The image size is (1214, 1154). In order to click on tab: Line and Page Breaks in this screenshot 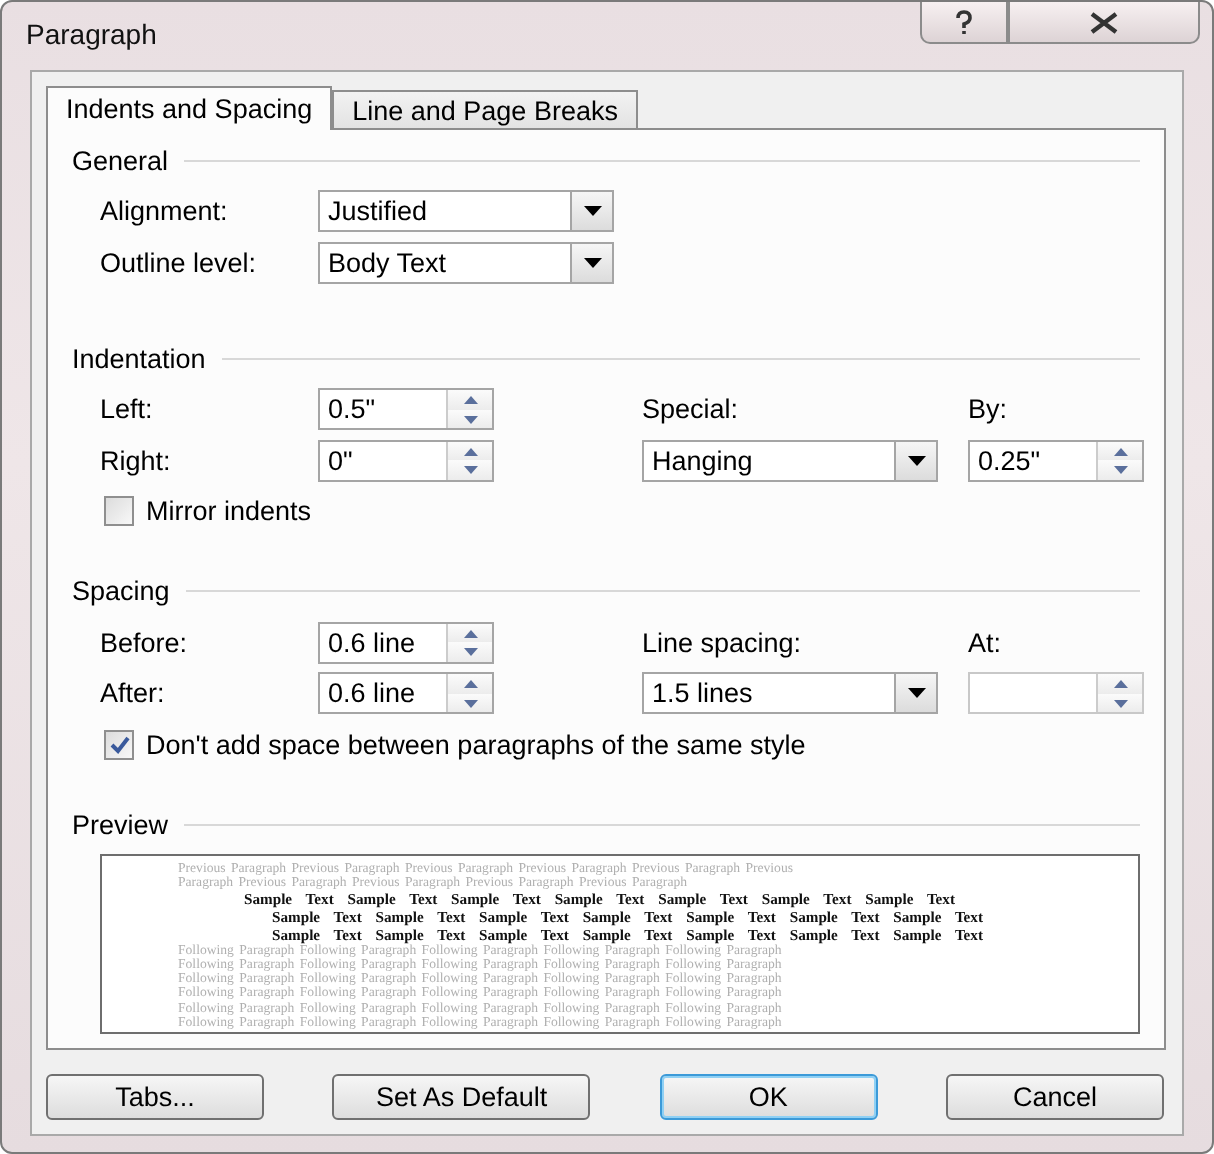, I will do `click(485, 109)`.